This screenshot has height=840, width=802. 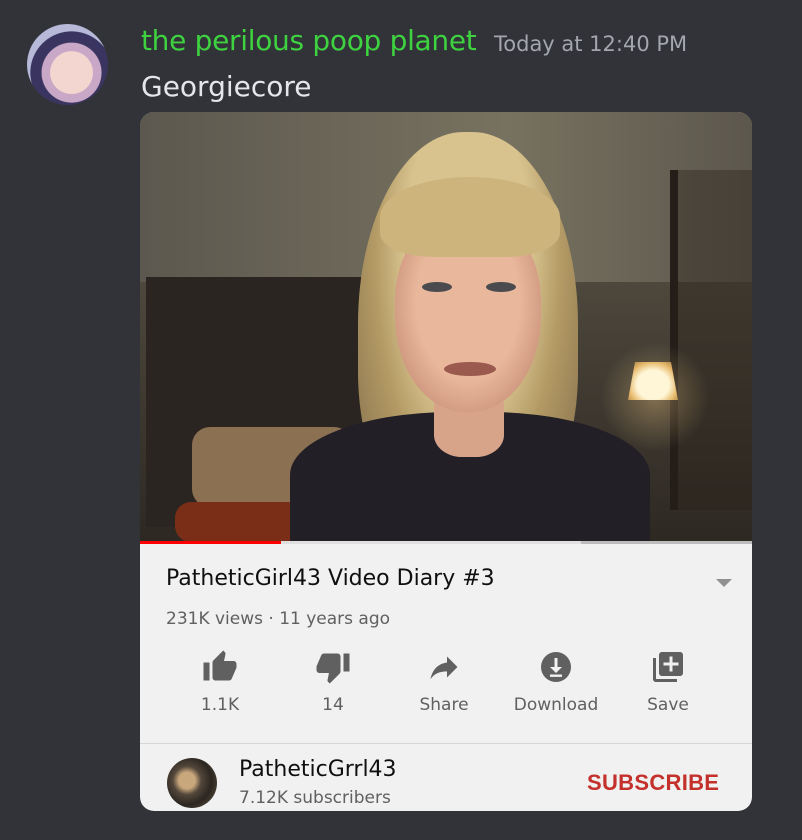 What do you see at coordinates (556, 667) in the screenshot?
I see `download-icon` at bounding box center [556, 667].